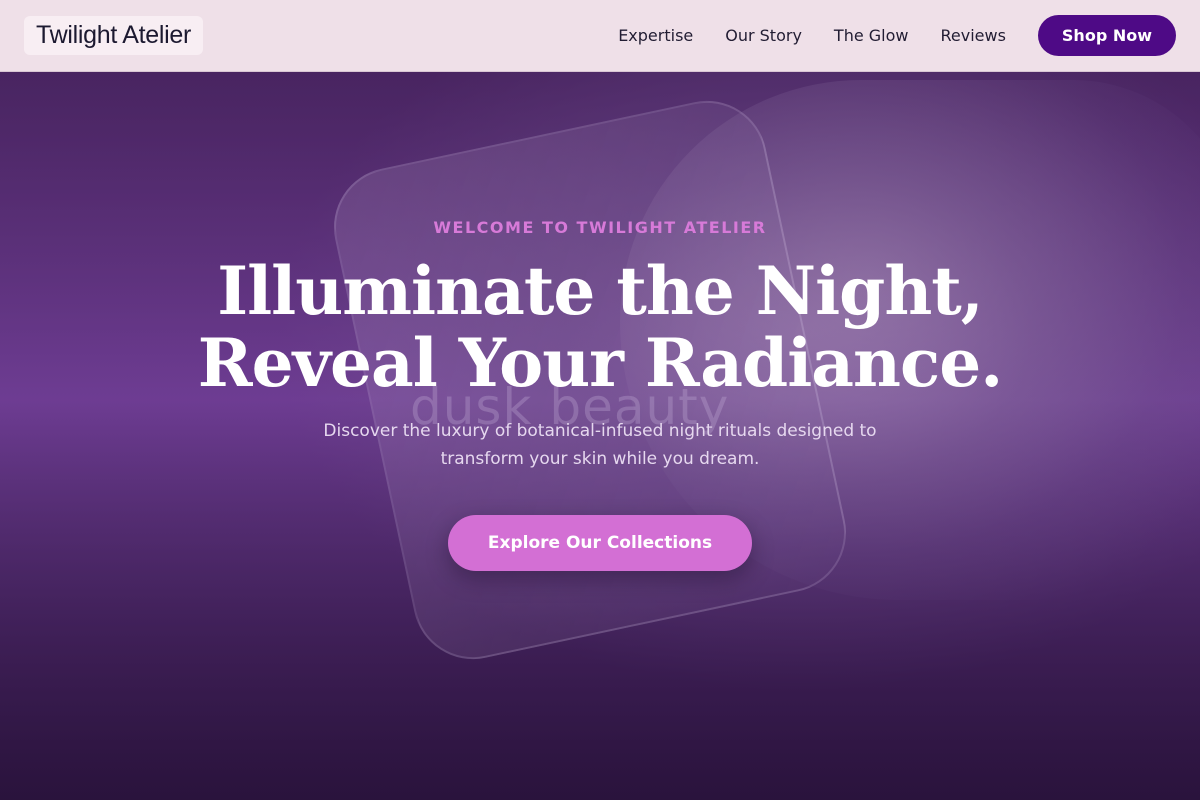  I want to click on nav-link-our-story: Our Story, so click(763, 35).